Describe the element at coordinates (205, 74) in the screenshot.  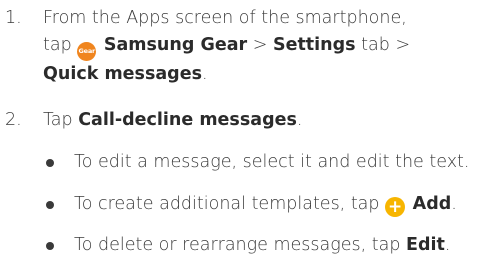
I see `step-1-period: .` at that location.